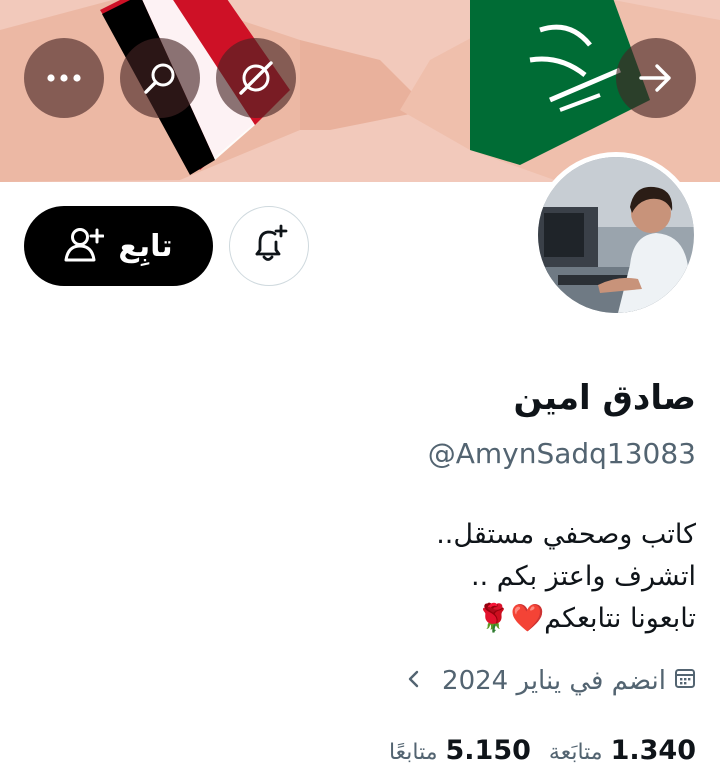 This screenshot has height=783, width=720. I want to click on joined-date: انضم في يناير 2024, so click(551, 681).